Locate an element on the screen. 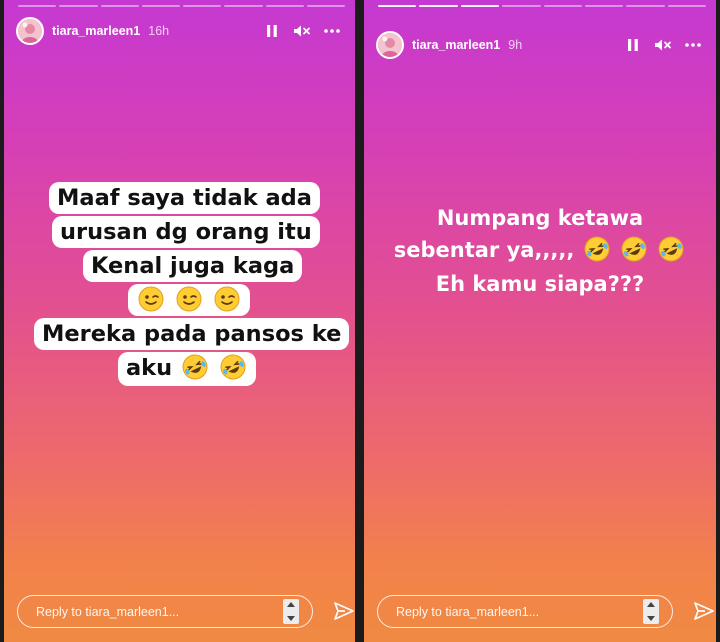 The height and width of the screenshot is (642, 720). story-header: tiara_marleen1 16h is located at coordinates (180, 31).